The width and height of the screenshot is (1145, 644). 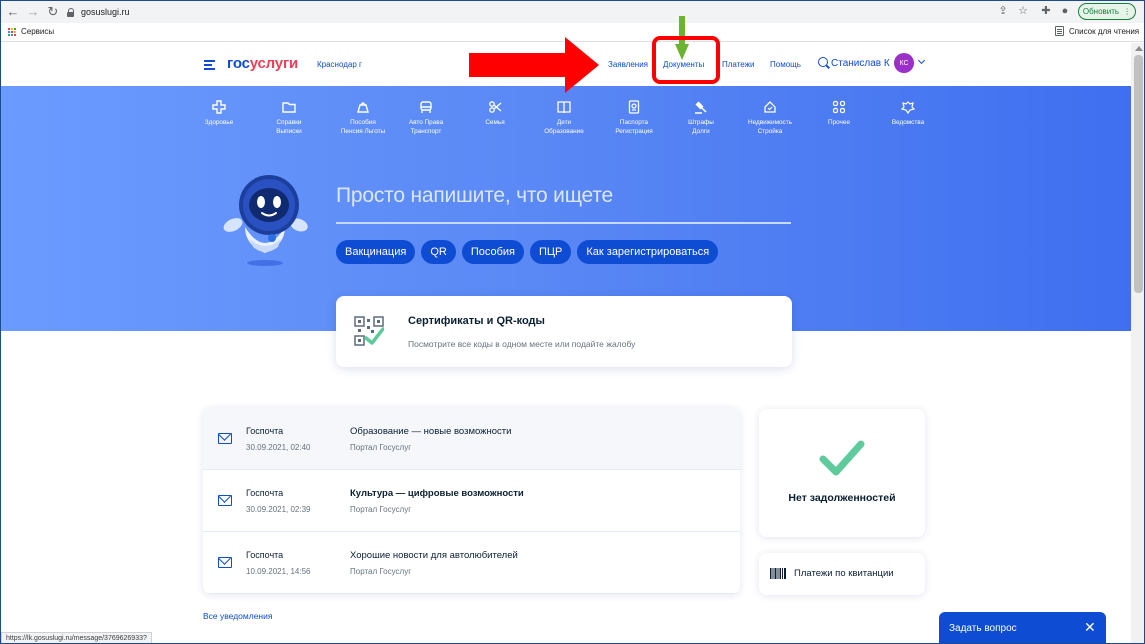 I want to click on avatar: КС, so click(x=904, y=63).